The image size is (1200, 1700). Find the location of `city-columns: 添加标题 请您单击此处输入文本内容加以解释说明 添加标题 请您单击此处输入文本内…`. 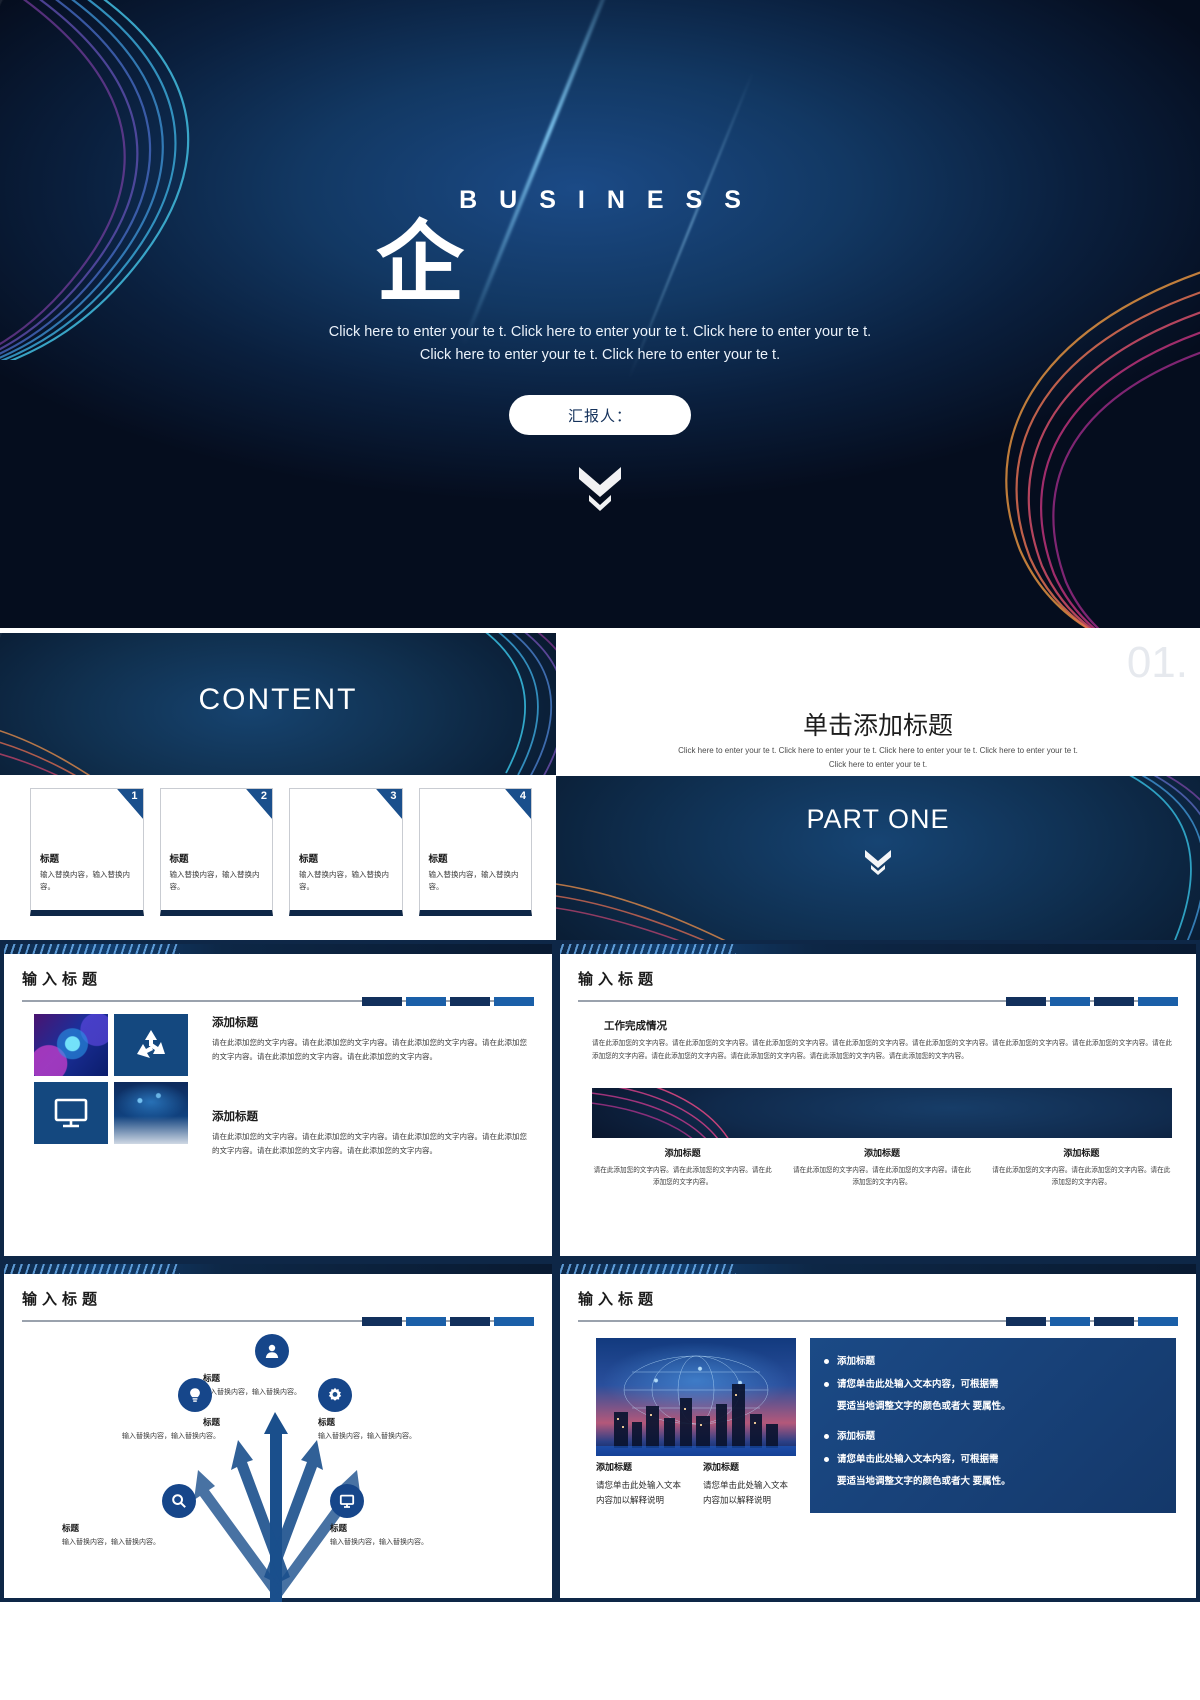

city-columns: 添加标题 请您单击此处输入文本内容加以解释说明 添加标题 请您单击此处输入文本内… is located at coordinates (696, 1484).